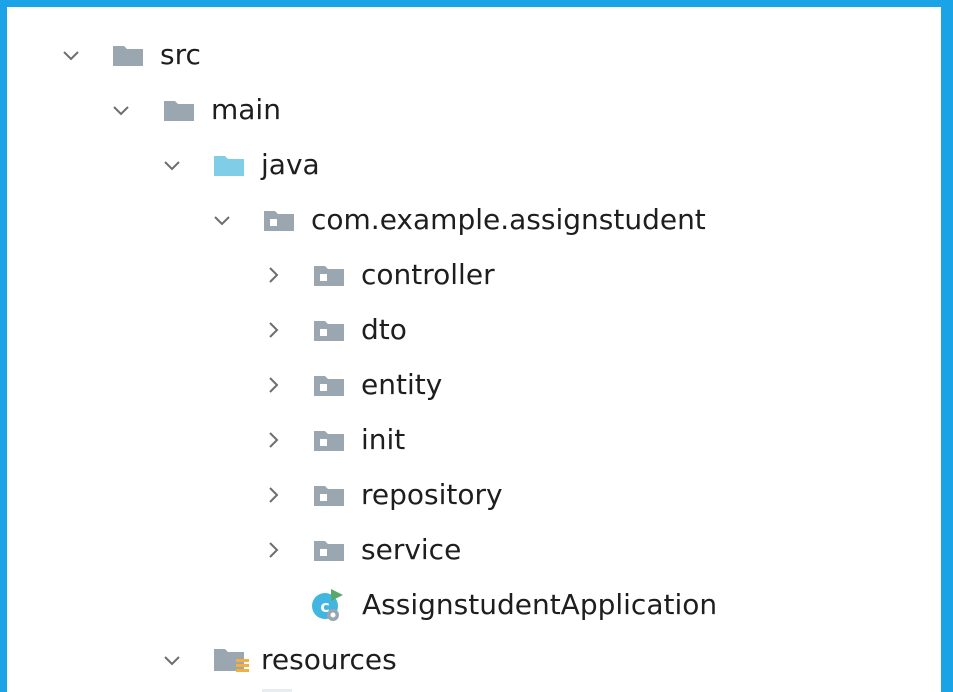 The height and width of the screenshot is (692, 953). I want to click on tree-node-label: com.example.assignstudent, so click(508, 219).